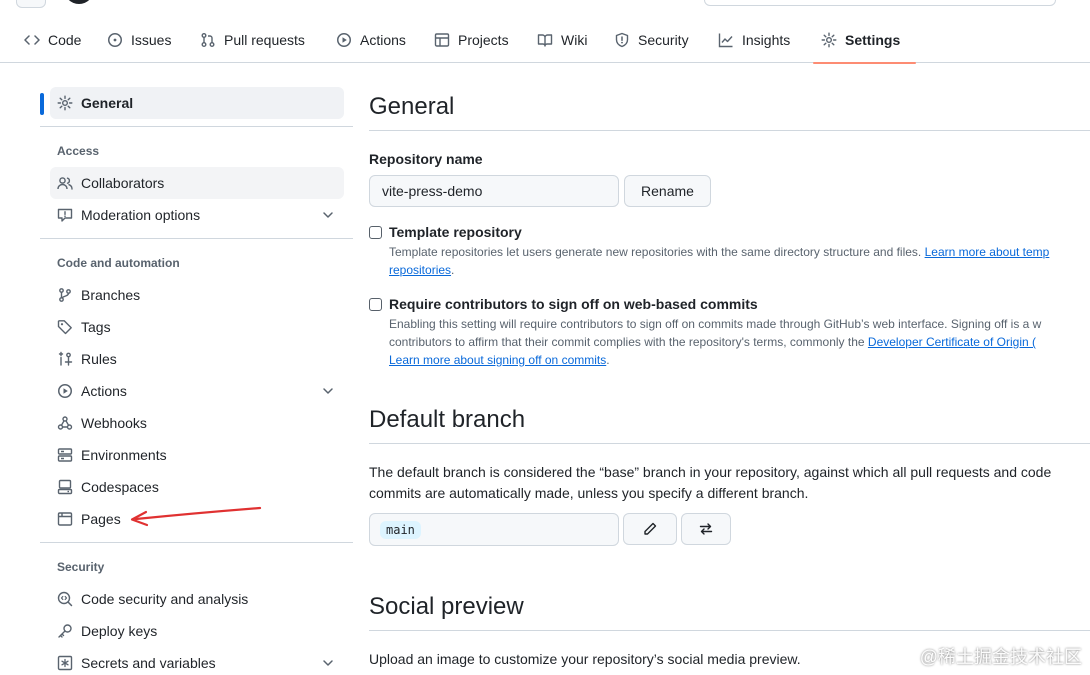  What do you see at coordinates (426, 159) in the screenshot?
I see `repo-name-label: Repository name` at bounding box center [426, 159].